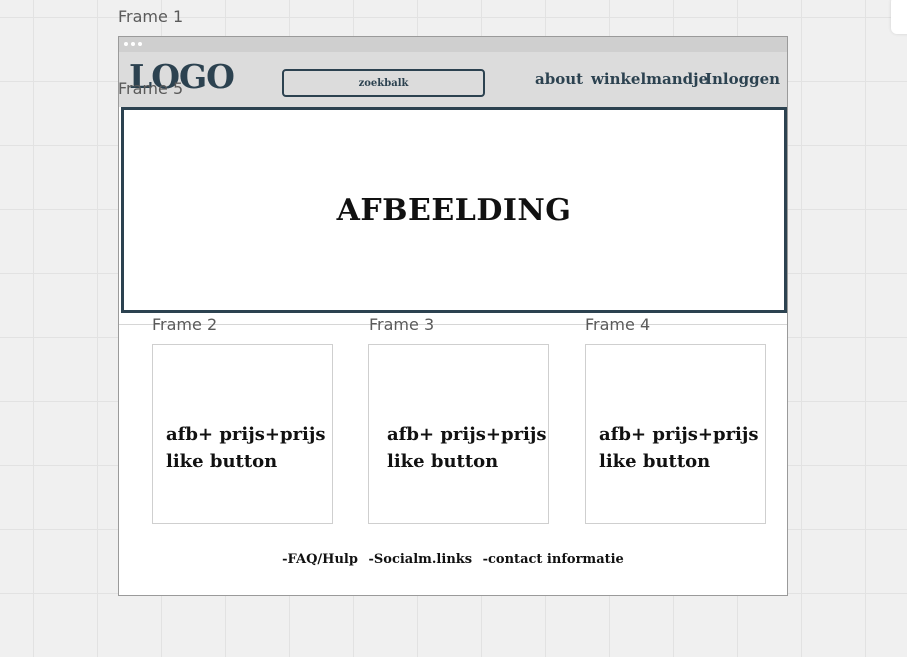  Describe the element at coordinates (453, 324) in the screenshot. I see `section-divider` at that location.